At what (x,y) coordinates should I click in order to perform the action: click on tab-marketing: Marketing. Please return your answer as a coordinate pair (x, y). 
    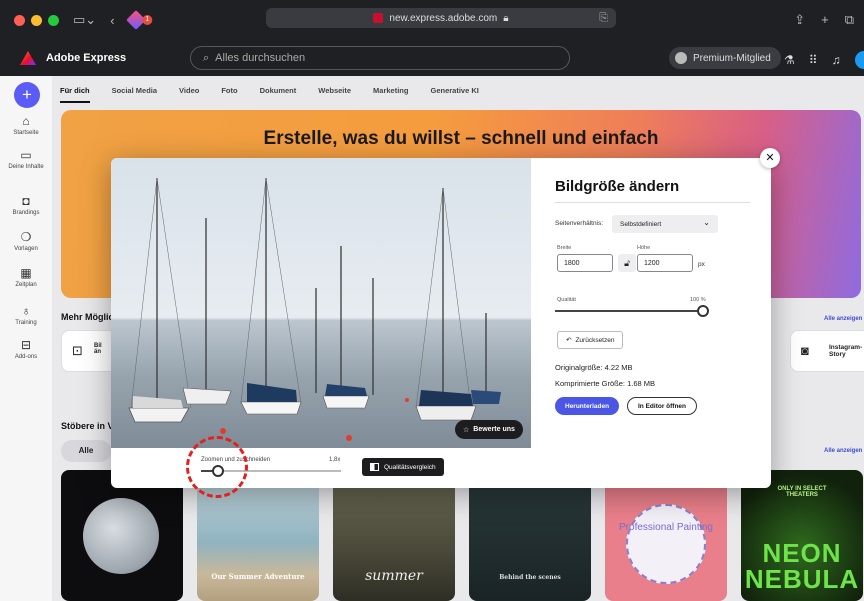
    Looking at the image, I should click on (390, 94).